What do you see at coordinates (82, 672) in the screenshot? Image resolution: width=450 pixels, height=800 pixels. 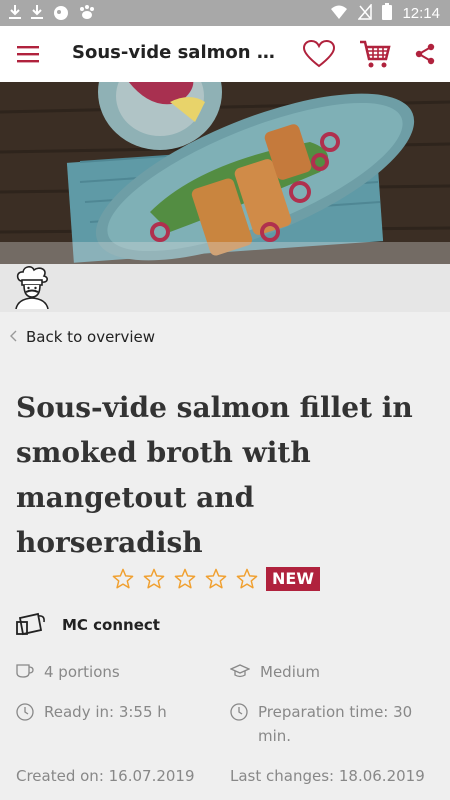 I see `portions-text: 4 portions` at bounding box center [82, 672].